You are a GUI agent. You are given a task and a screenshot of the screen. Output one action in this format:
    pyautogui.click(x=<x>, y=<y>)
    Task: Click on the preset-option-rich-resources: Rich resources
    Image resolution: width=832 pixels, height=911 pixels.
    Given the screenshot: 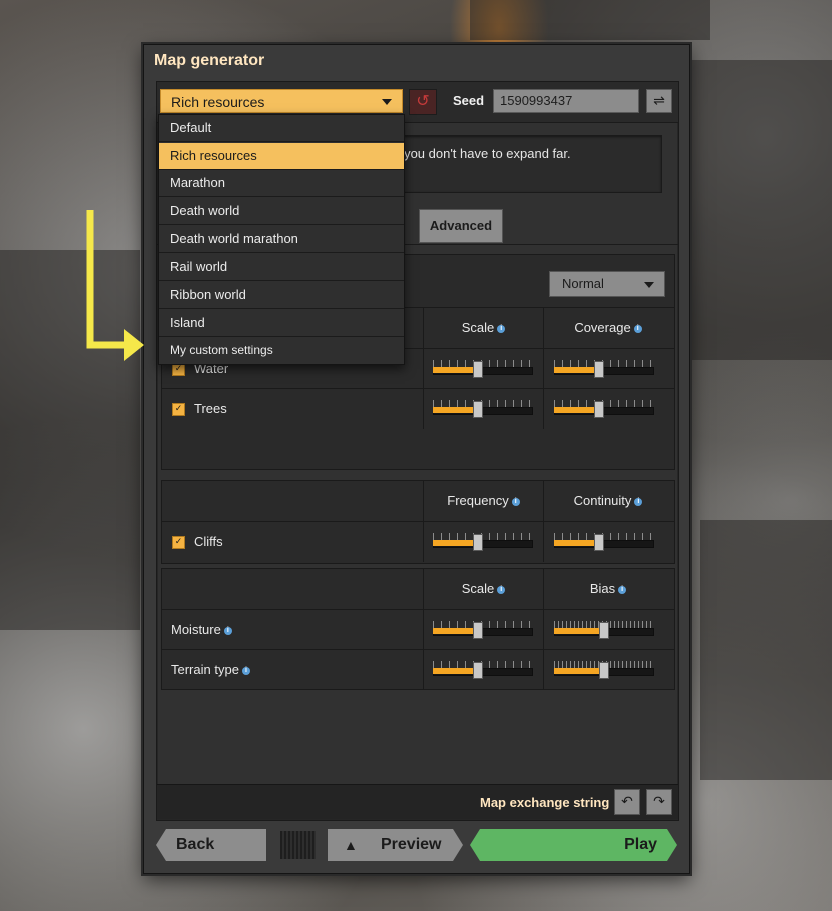 What is the action you would take?
    pyautogui.click(x=281, y=156)
    